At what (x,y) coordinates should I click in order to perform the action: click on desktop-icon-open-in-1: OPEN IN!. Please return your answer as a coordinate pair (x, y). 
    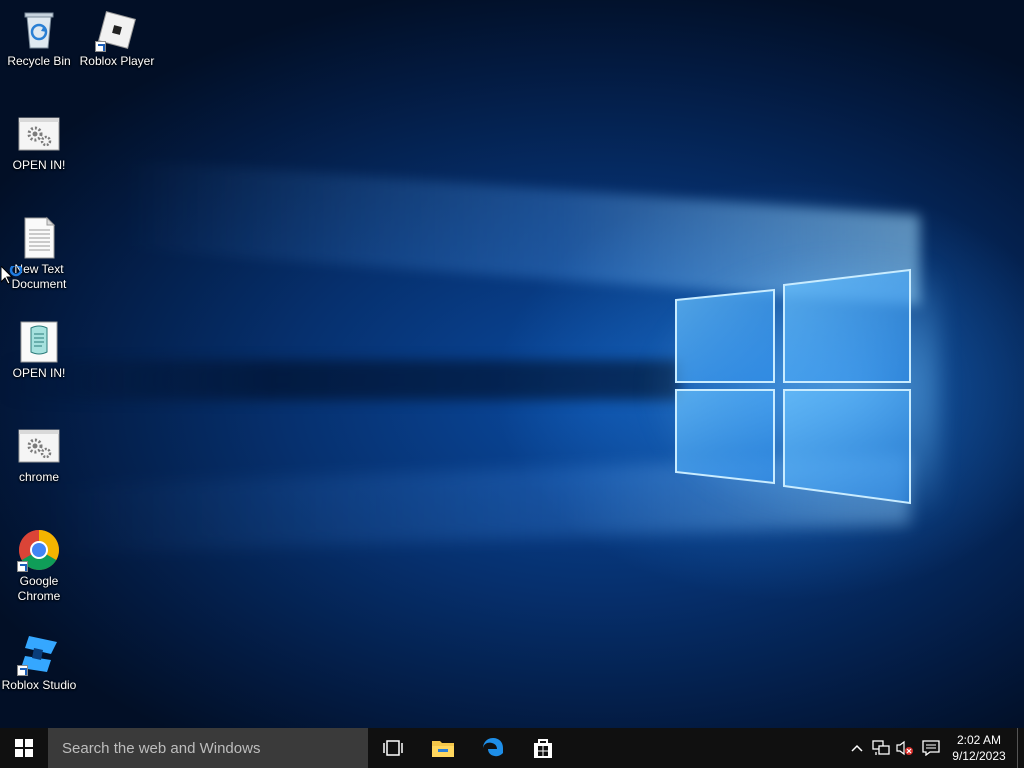
    Looking at the image, I should click on (39, 142).